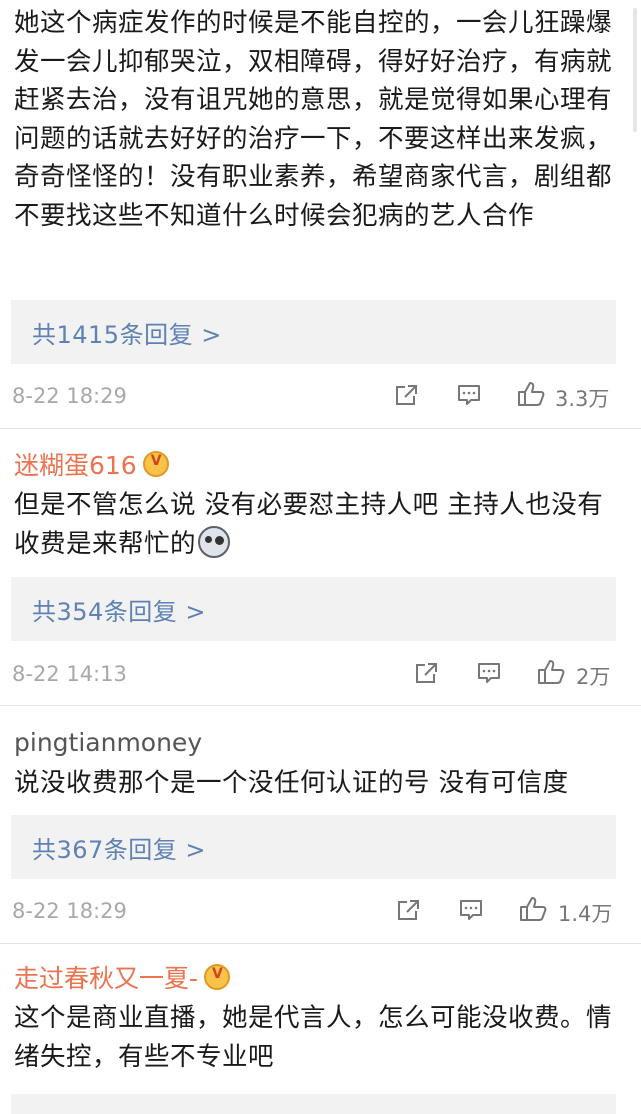 Image resolution: width=641 pixels, height=1114 pixels. I want to click on comment-meta: 8-22 18:29 1.4万, so click(320, 913).